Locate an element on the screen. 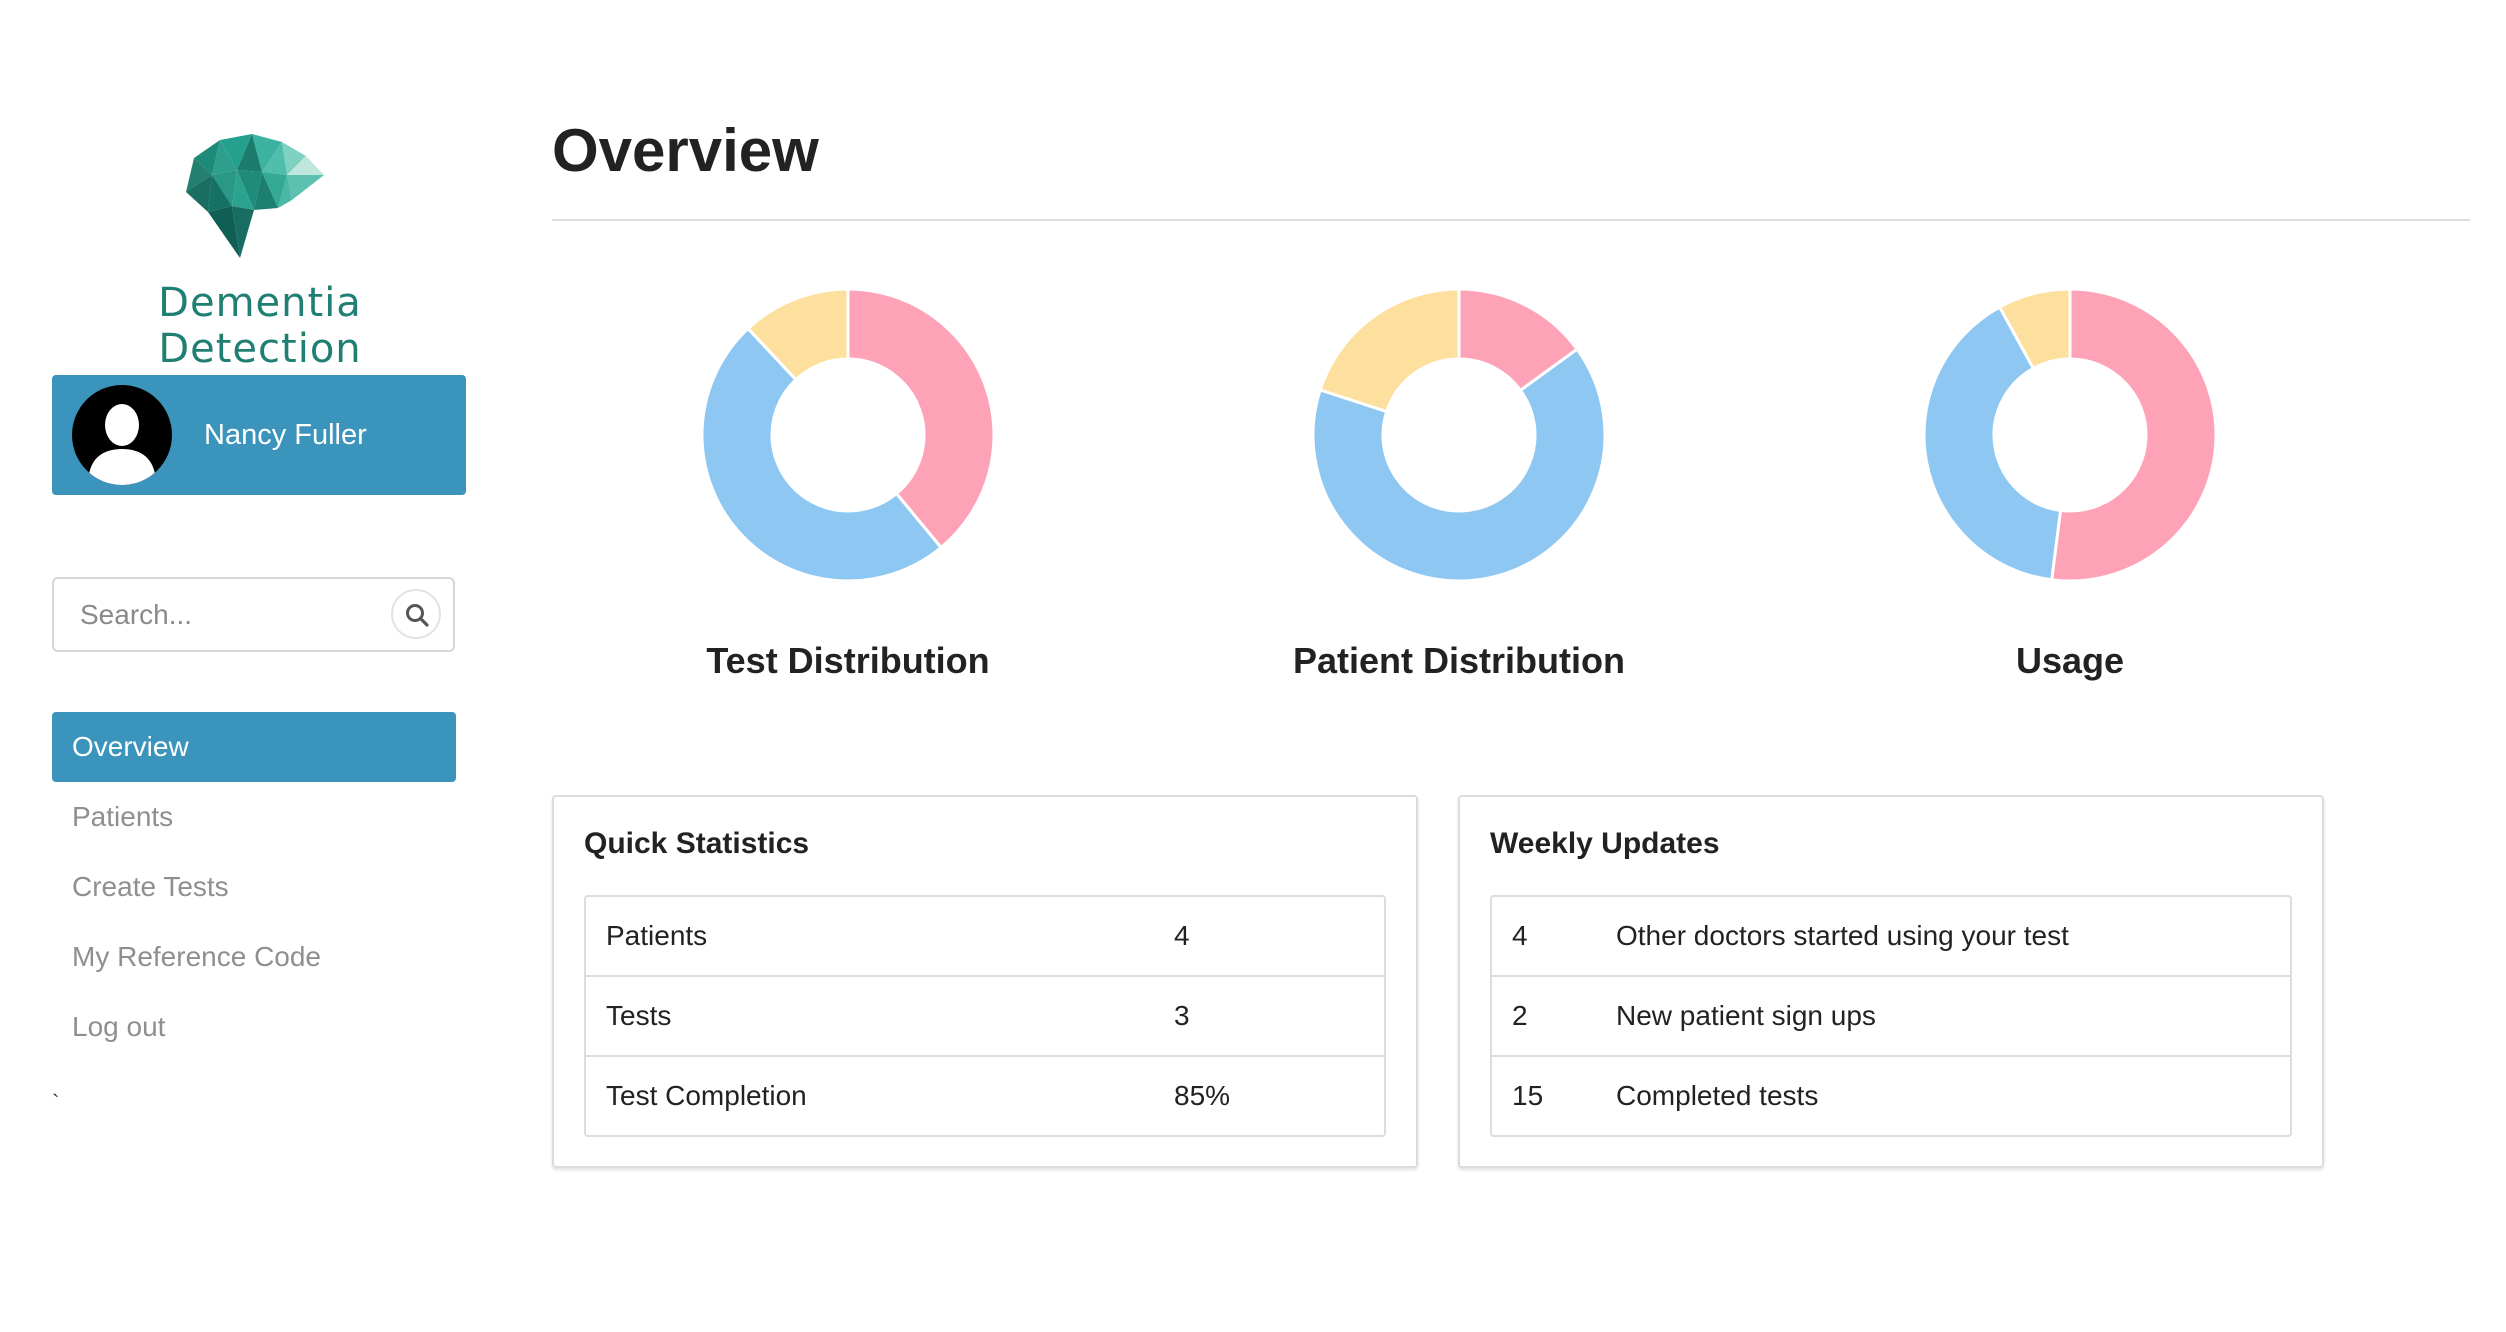 This screenshot has height=1332, width=2506. sidebar-item-log-out: Log out is located at coordinates (254, 1027).